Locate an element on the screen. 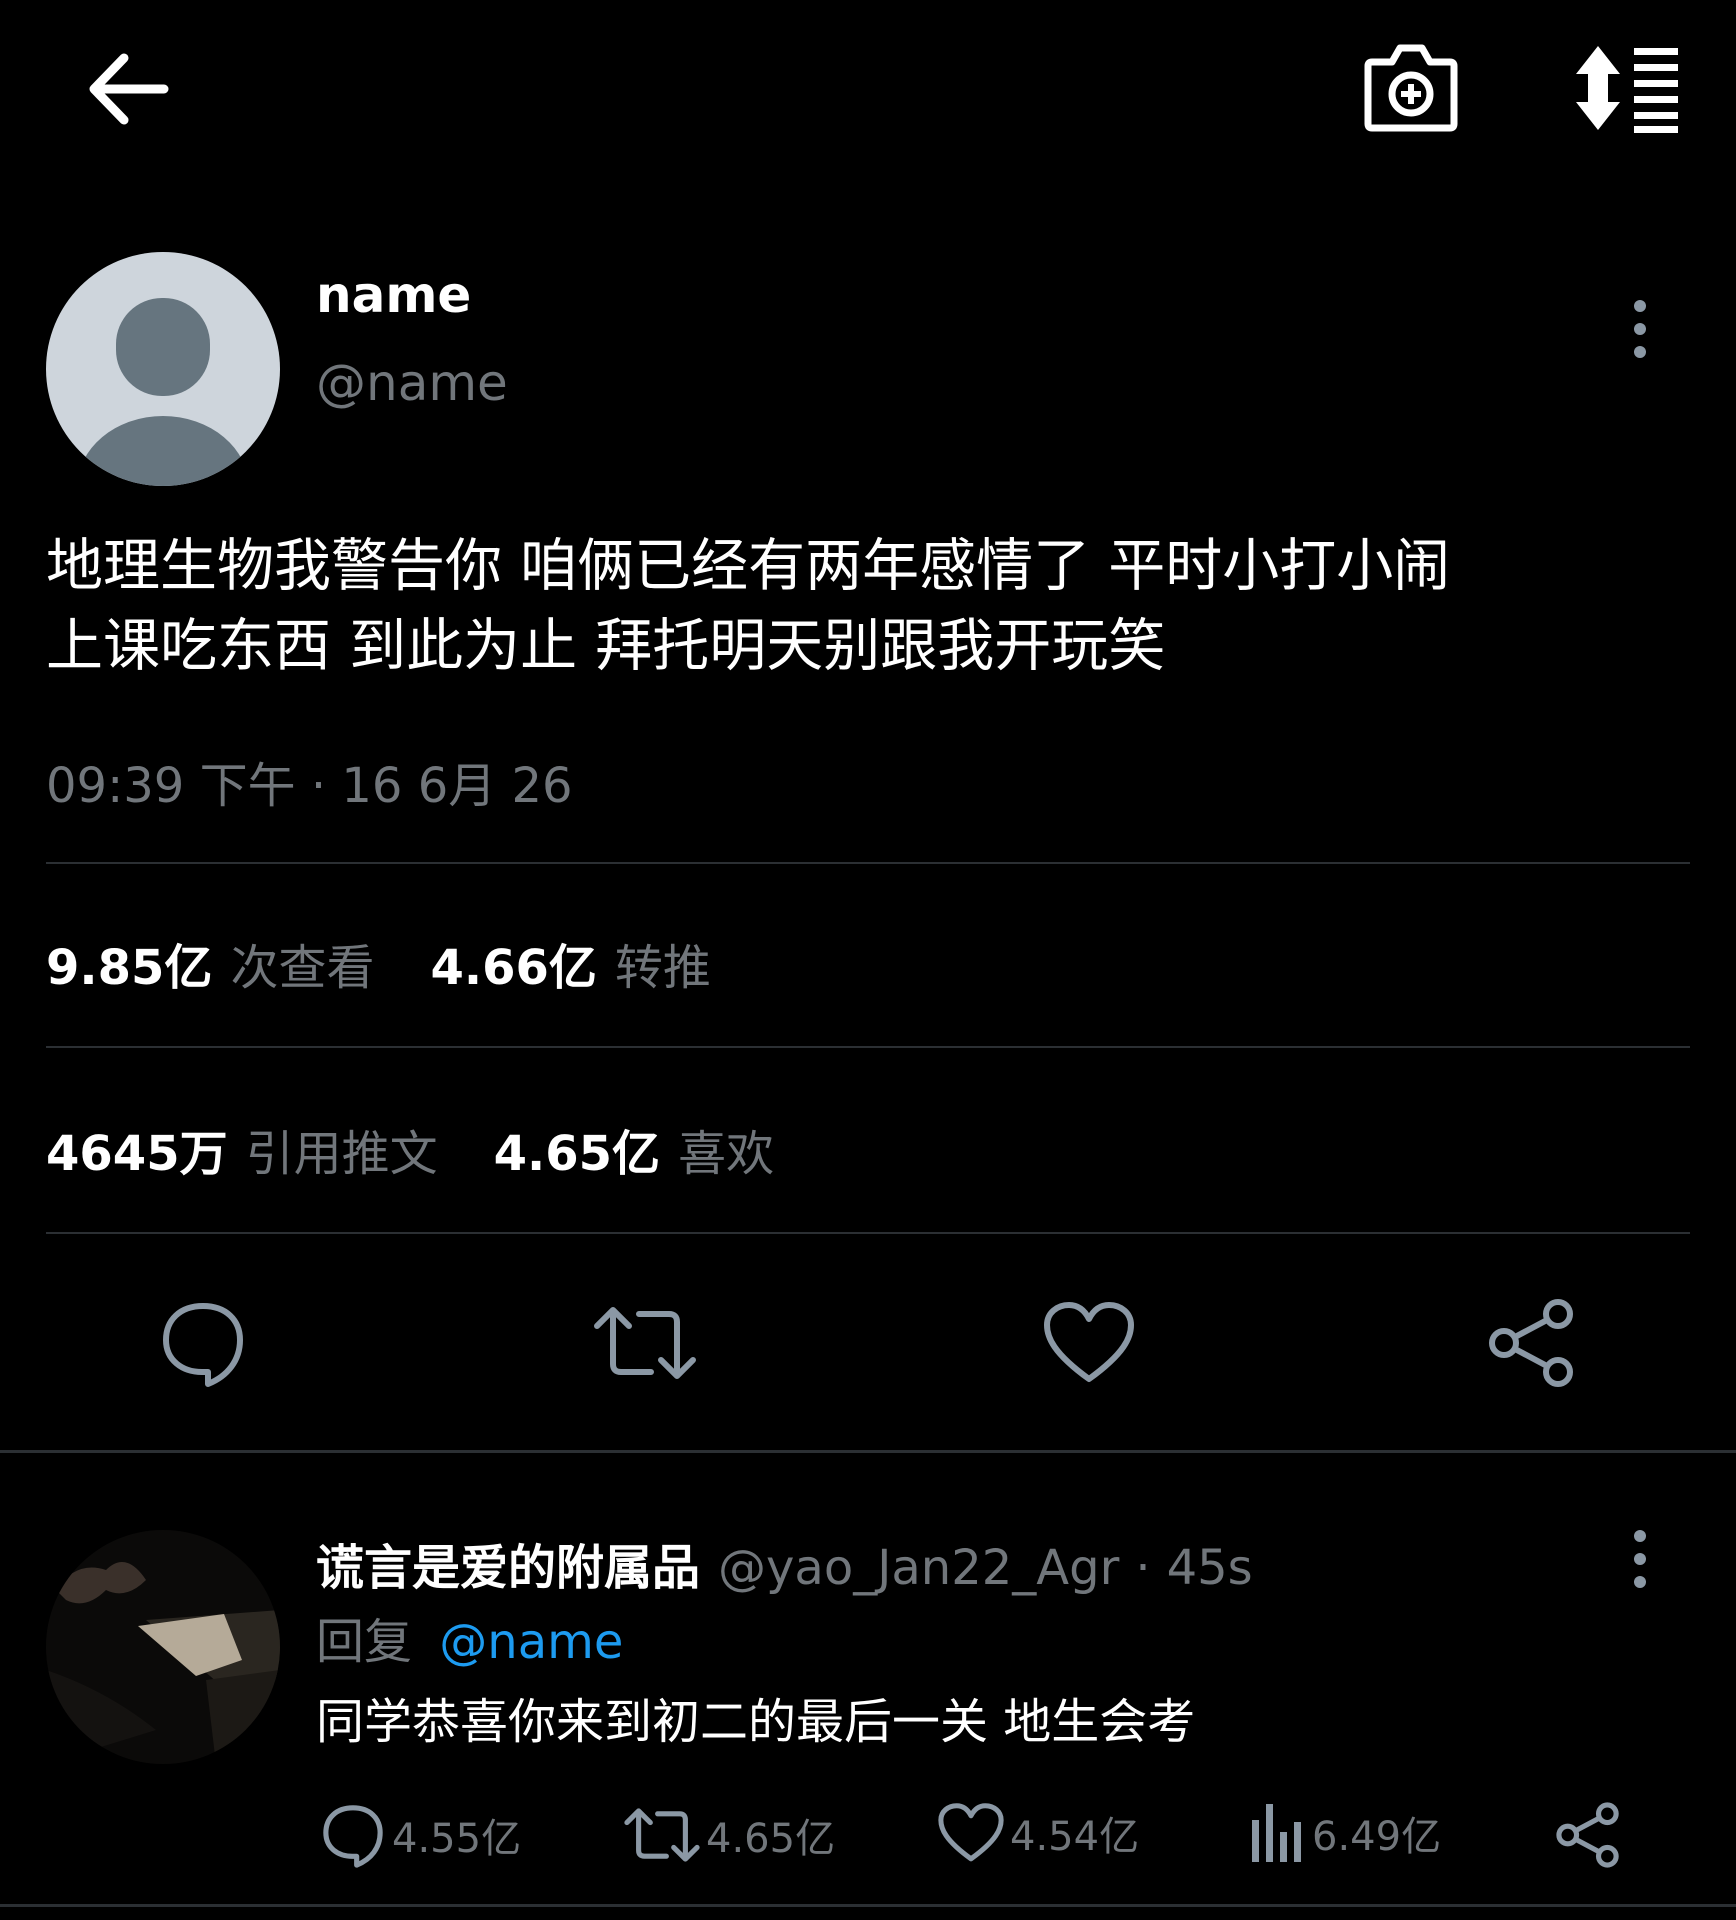  likes-stat: 4.65亿 喜欢 is located at coordinates (634, 1149).